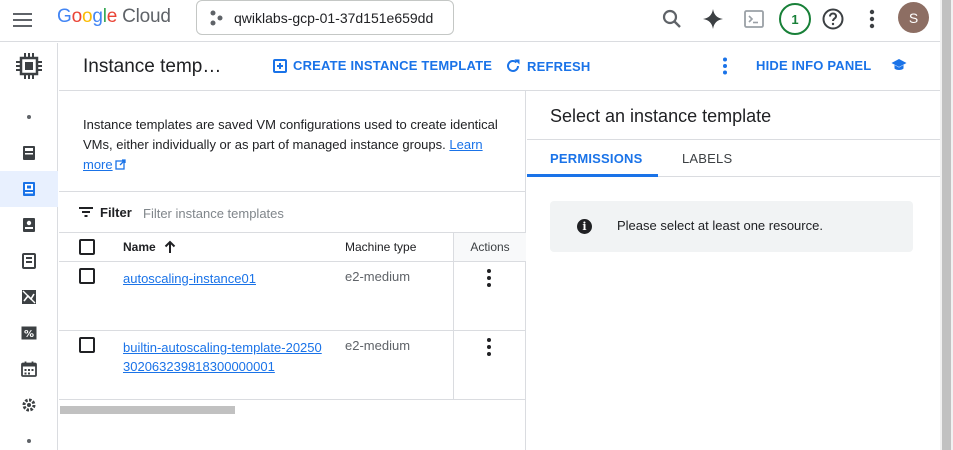 The height and width of the screenshot is (450, 953). I want to click on project-icon, so click(216, 20).